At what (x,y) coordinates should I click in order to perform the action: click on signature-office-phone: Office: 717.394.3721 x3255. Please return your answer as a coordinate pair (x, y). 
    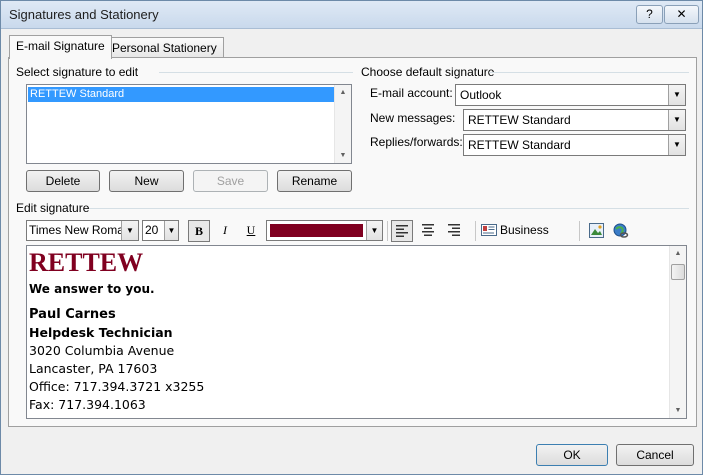
    Looking at the image, I should click on (117, 386).